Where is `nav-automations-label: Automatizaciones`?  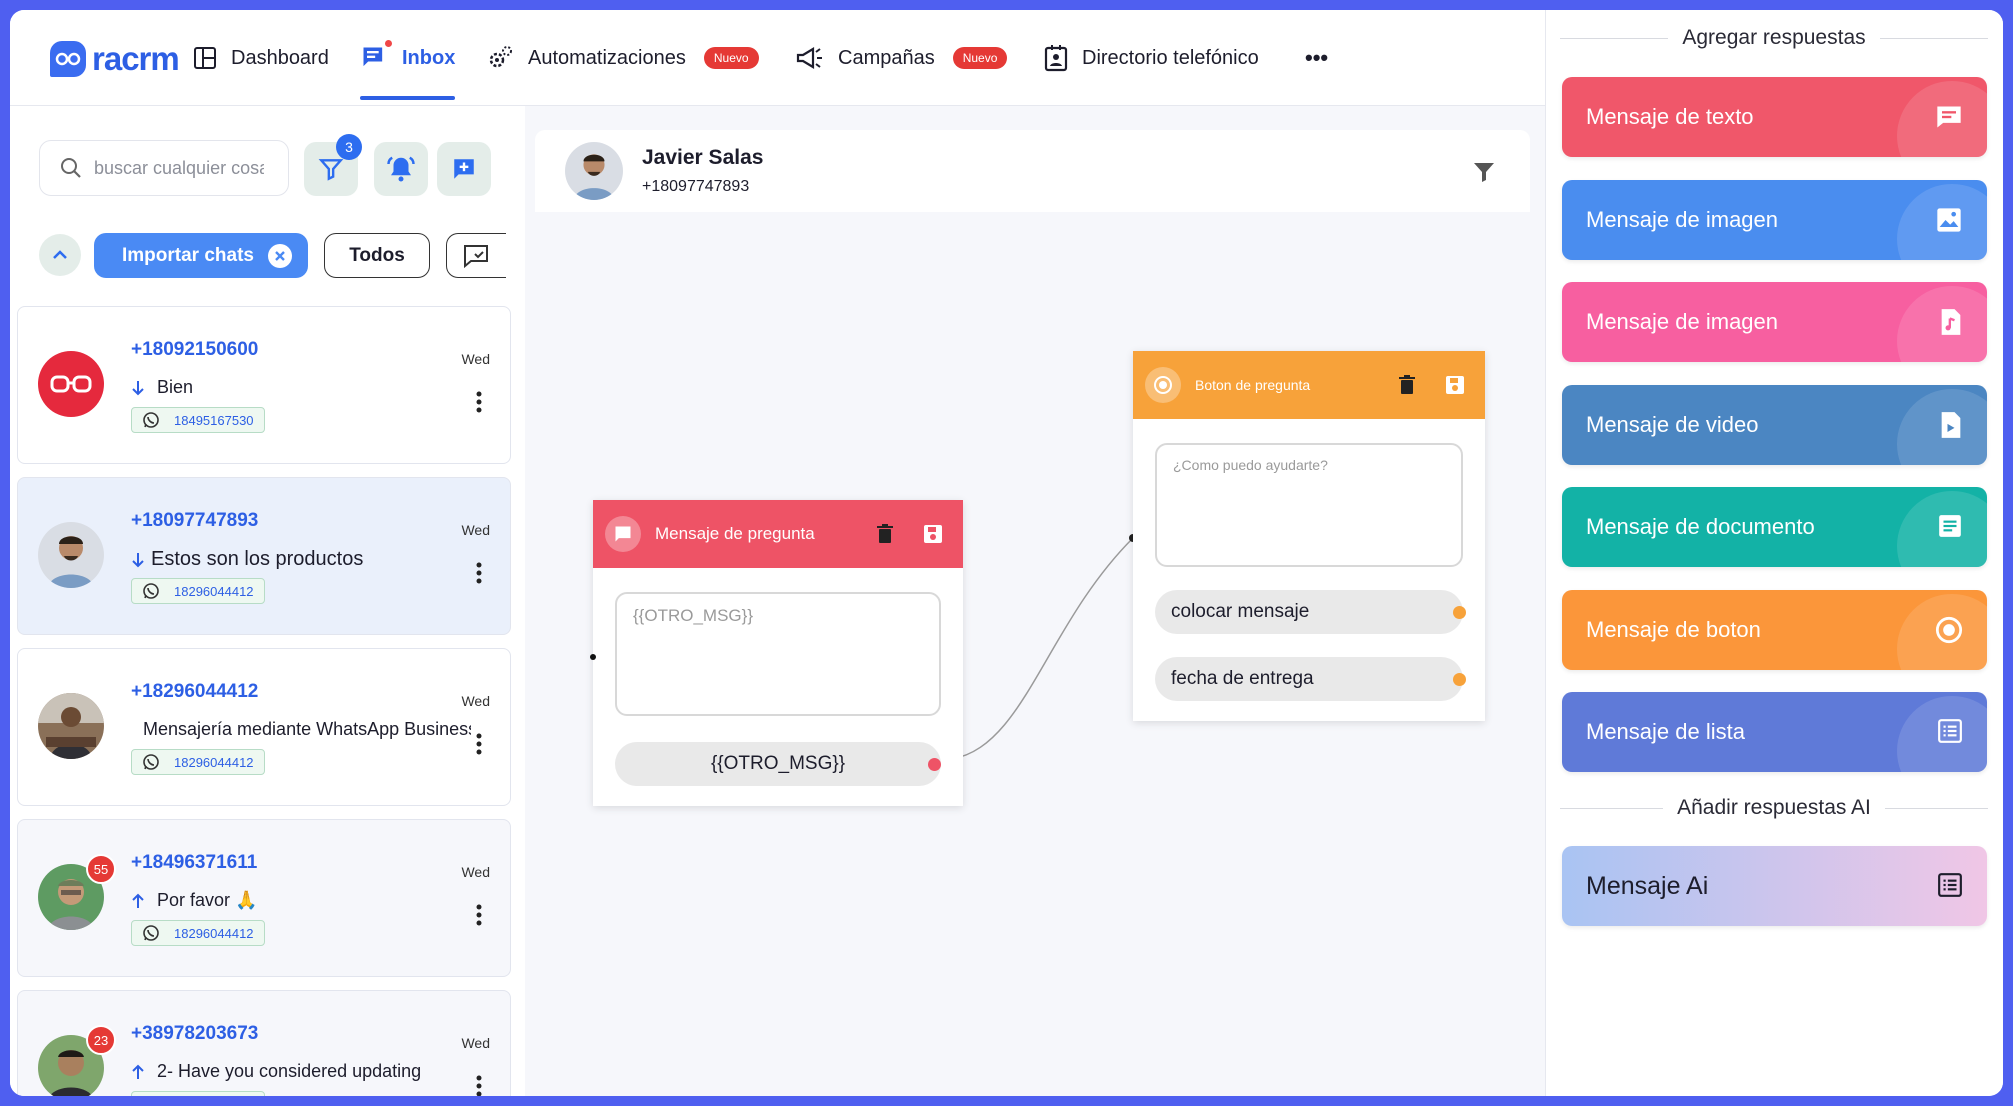
nav-automations-label: Automatizaciones is located at coordinates (607, 57).